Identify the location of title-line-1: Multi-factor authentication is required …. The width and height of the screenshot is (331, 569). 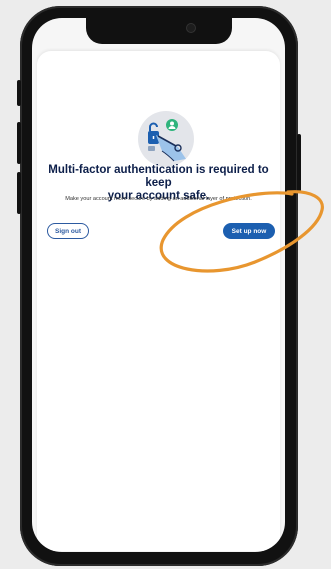
(158, 176).